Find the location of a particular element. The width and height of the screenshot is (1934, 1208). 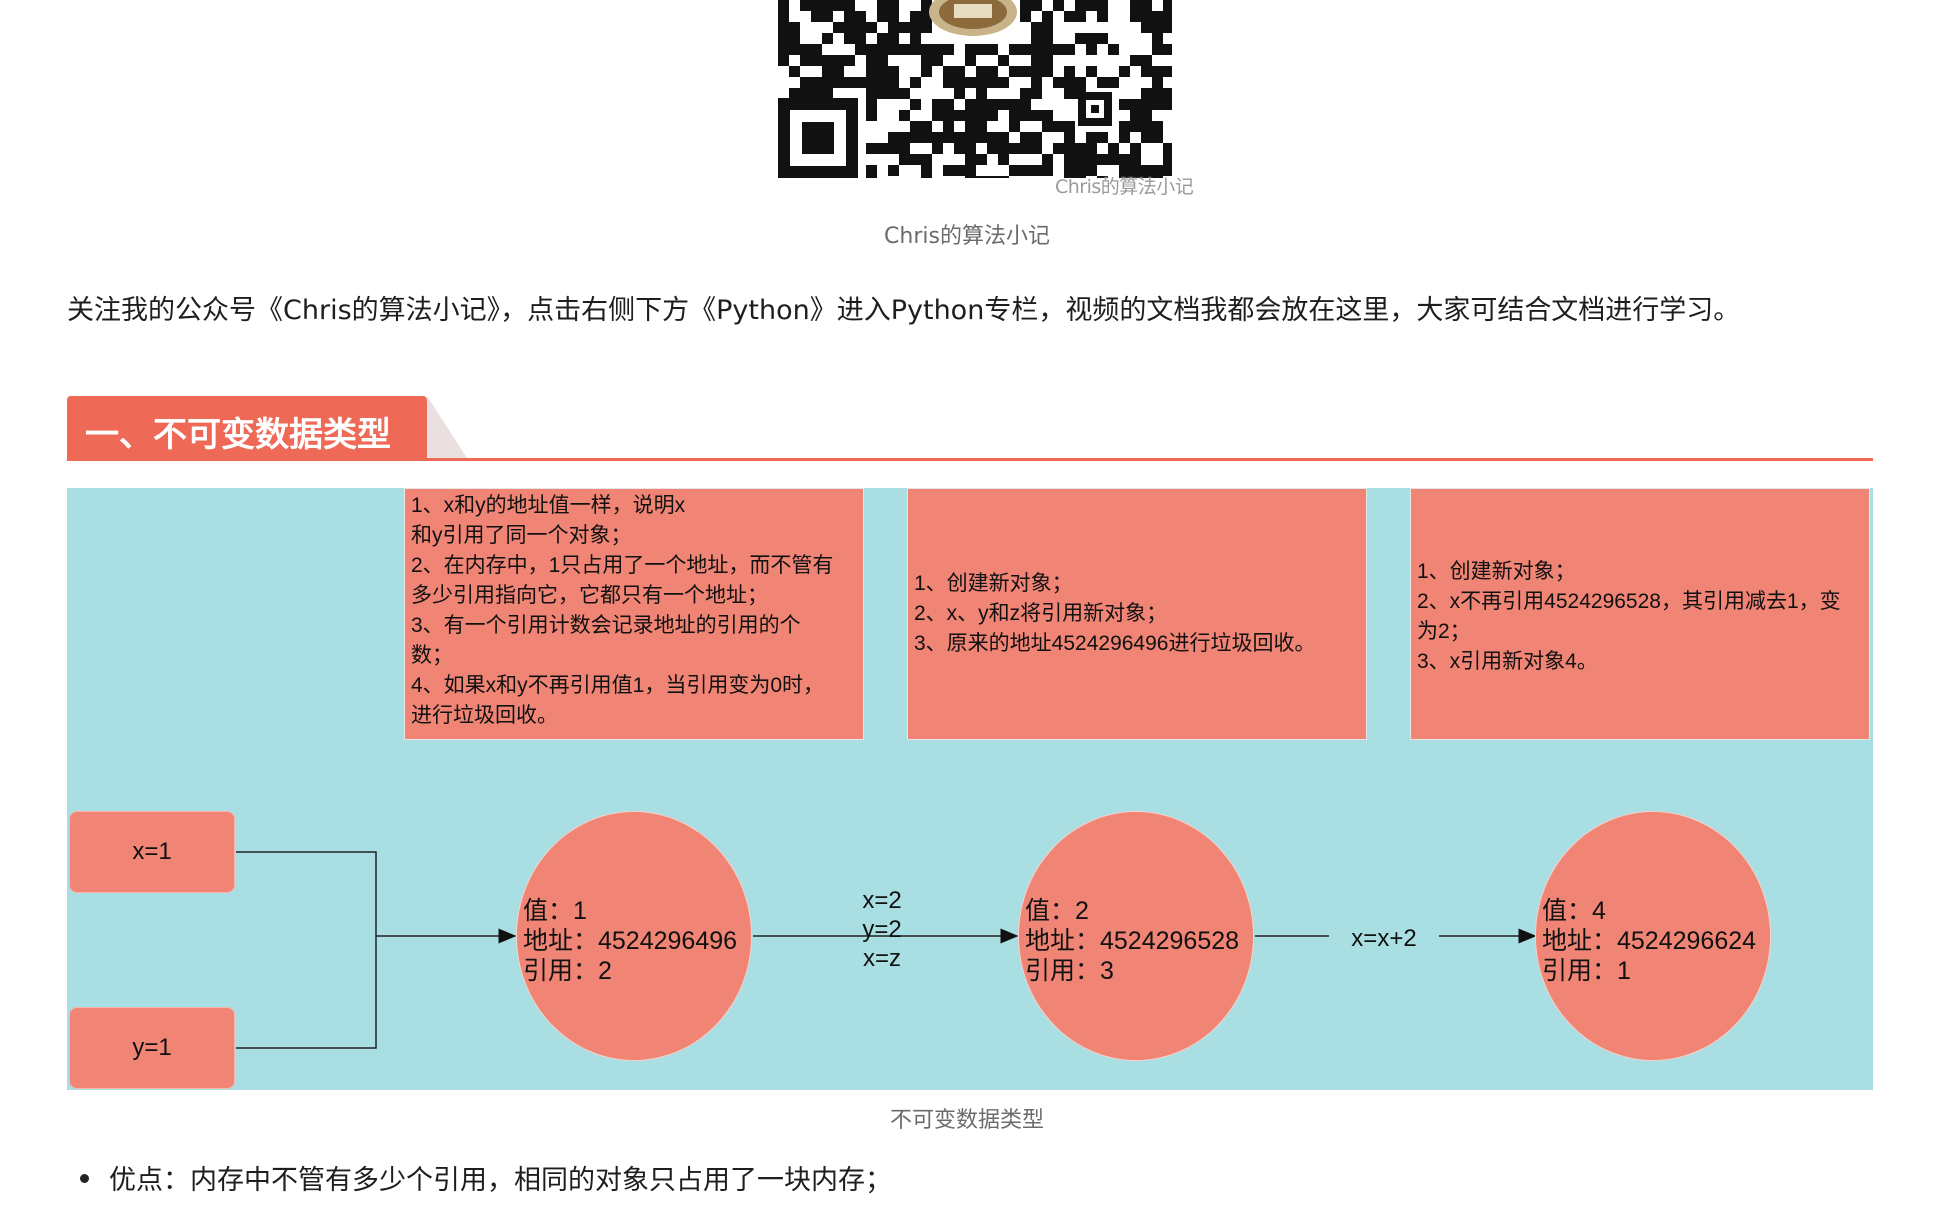

figure-caption: 不可变数据类型 is located at coordinates (966, 1120).